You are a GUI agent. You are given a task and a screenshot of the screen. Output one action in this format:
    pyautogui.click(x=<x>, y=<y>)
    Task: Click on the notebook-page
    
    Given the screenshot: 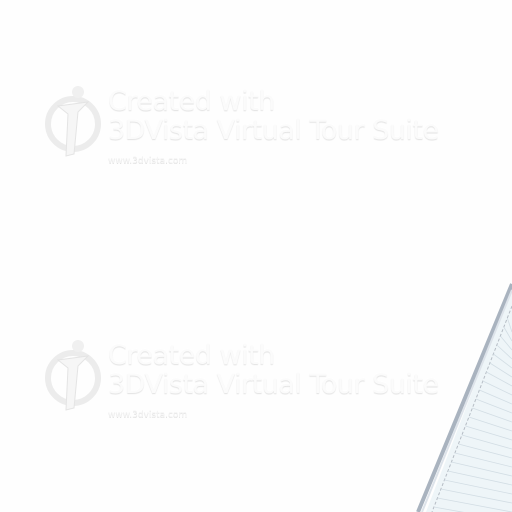 What is the action you would take?
    pyautogui.click(x=464, y=397)
    